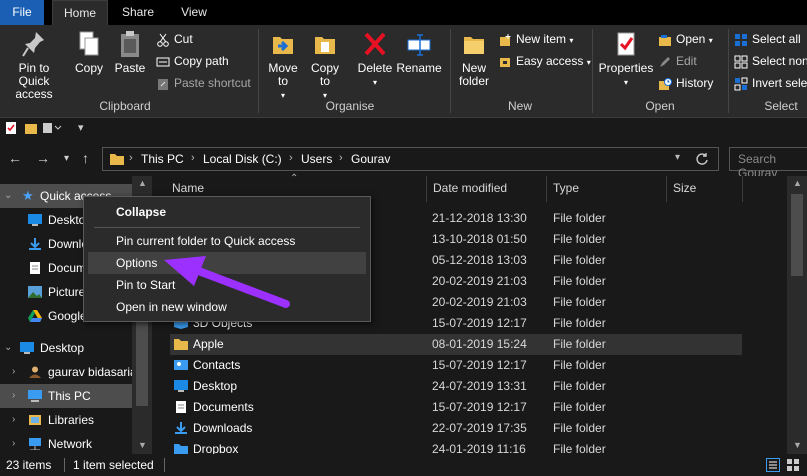  Describe the element at coordinates (535, 39) in the screenshot. I see `new-item-button: New item ▾` at that location.